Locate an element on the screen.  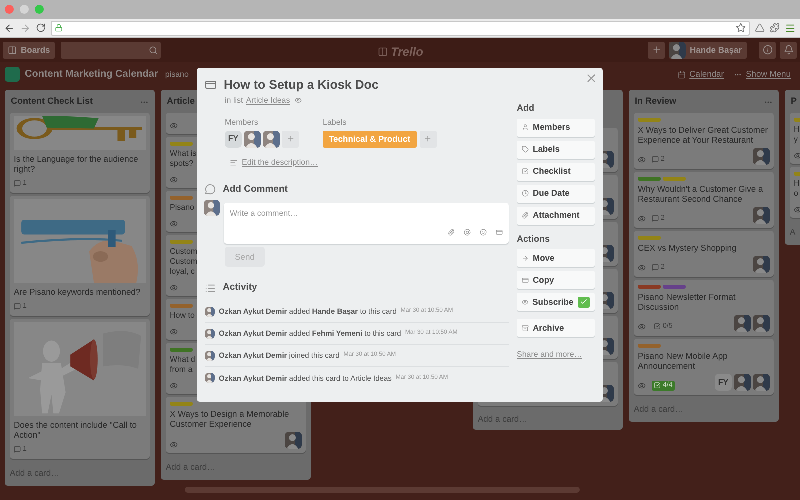
activity-icon is located at coordinates (210, 288).